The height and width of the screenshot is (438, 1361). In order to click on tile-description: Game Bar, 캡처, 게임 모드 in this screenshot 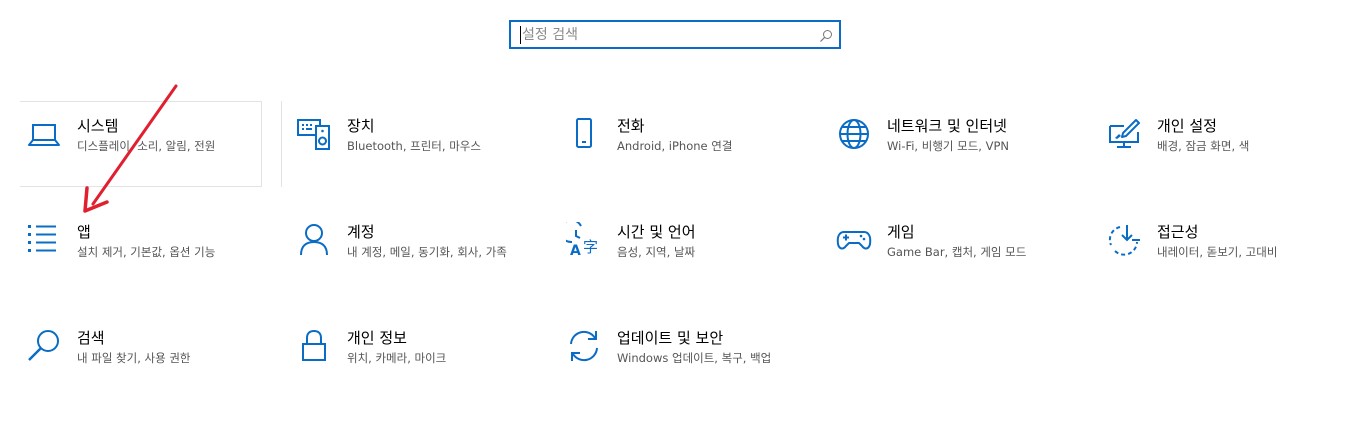, I will do `click(957, 252)`.